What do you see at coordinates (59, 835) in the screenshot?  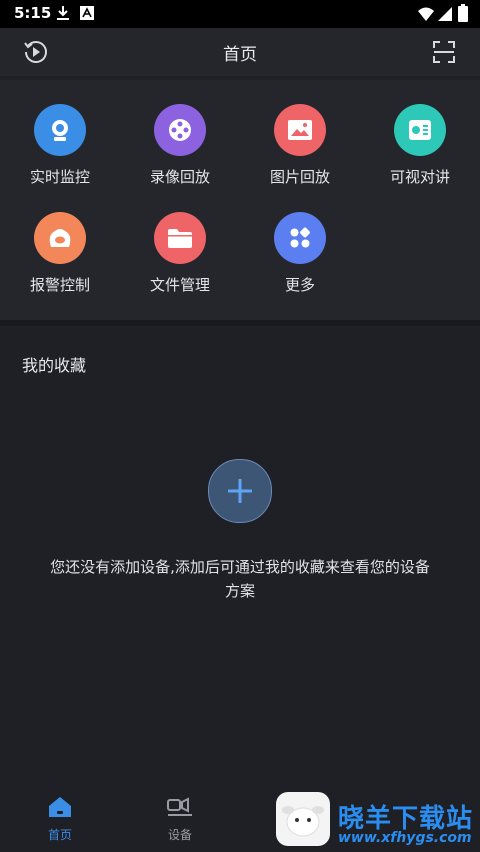 I see `tab-home-label: 首页` at bounding box center [59, 835].